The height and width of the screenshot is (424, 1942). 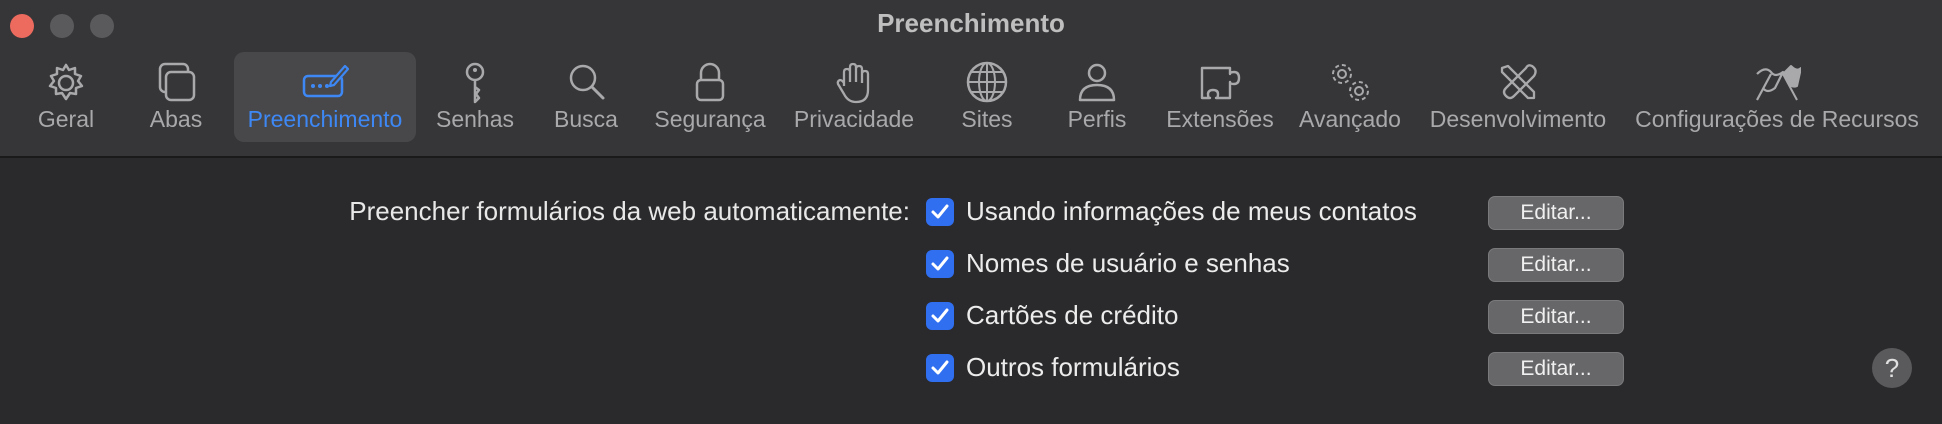 I want to click on tab-label: Avançado, so click(x=1350, y=119).